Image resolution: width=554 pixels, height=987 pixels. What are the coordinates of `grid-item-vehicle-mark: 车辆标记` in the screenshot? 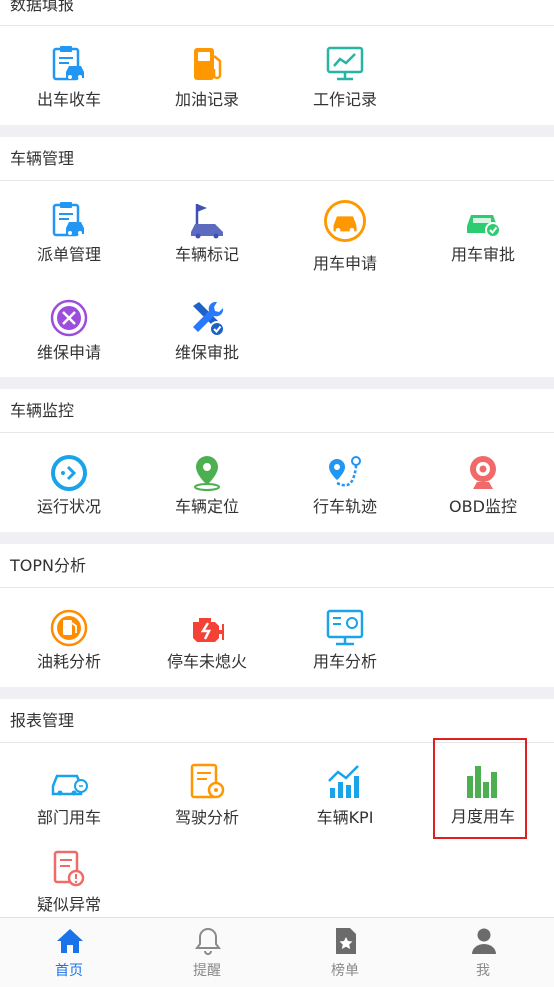 It's located at (207, 246).